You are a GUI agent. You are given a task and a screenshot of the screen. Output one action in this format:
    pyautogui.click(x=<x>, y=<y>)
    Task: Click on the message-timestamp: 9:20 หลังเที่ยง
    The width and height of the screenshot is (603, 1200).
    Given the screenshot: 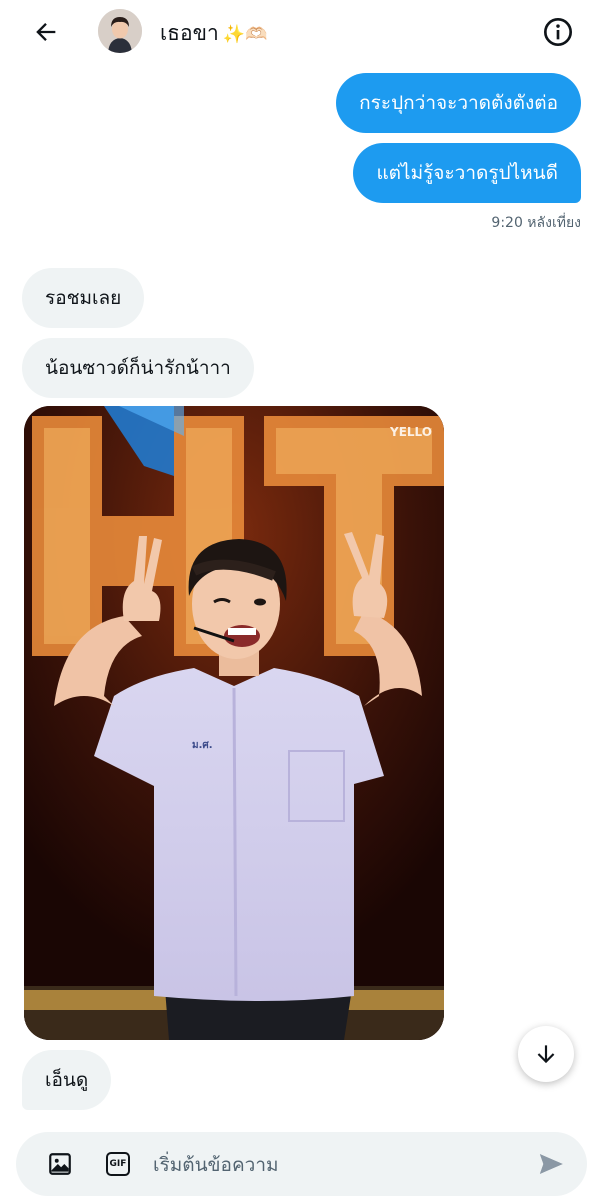 What is the action you would take?
    pyautogui.click(x=536, y=223)
    